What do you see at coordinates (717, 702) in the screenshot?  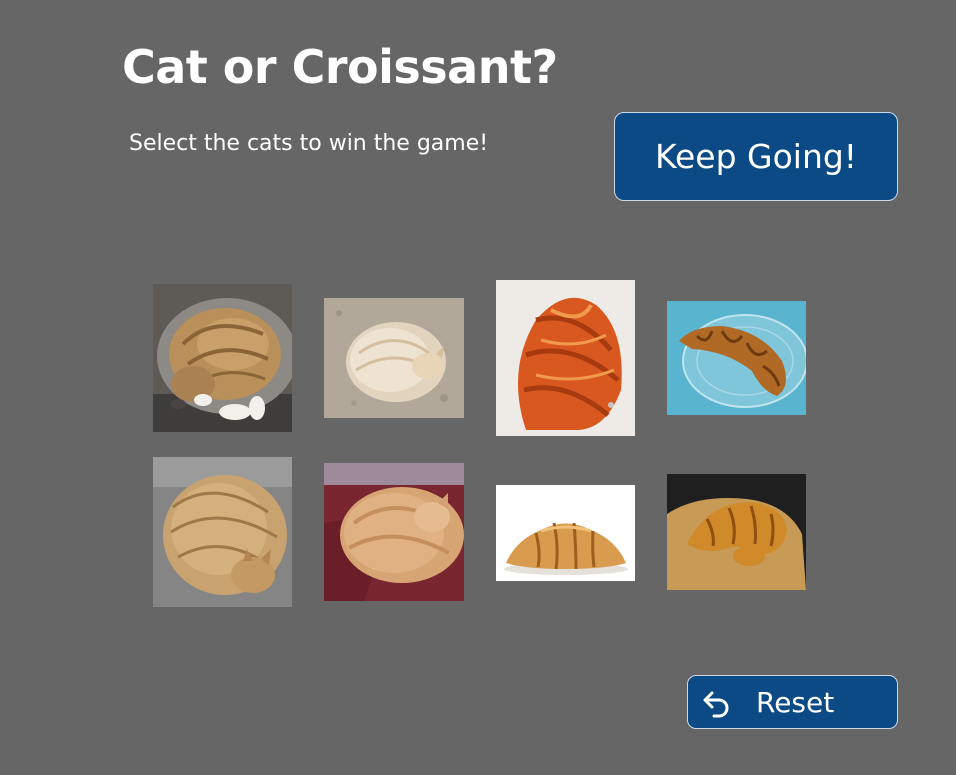 I see `undo-arrow-icon` at bounding box center [717, 702].